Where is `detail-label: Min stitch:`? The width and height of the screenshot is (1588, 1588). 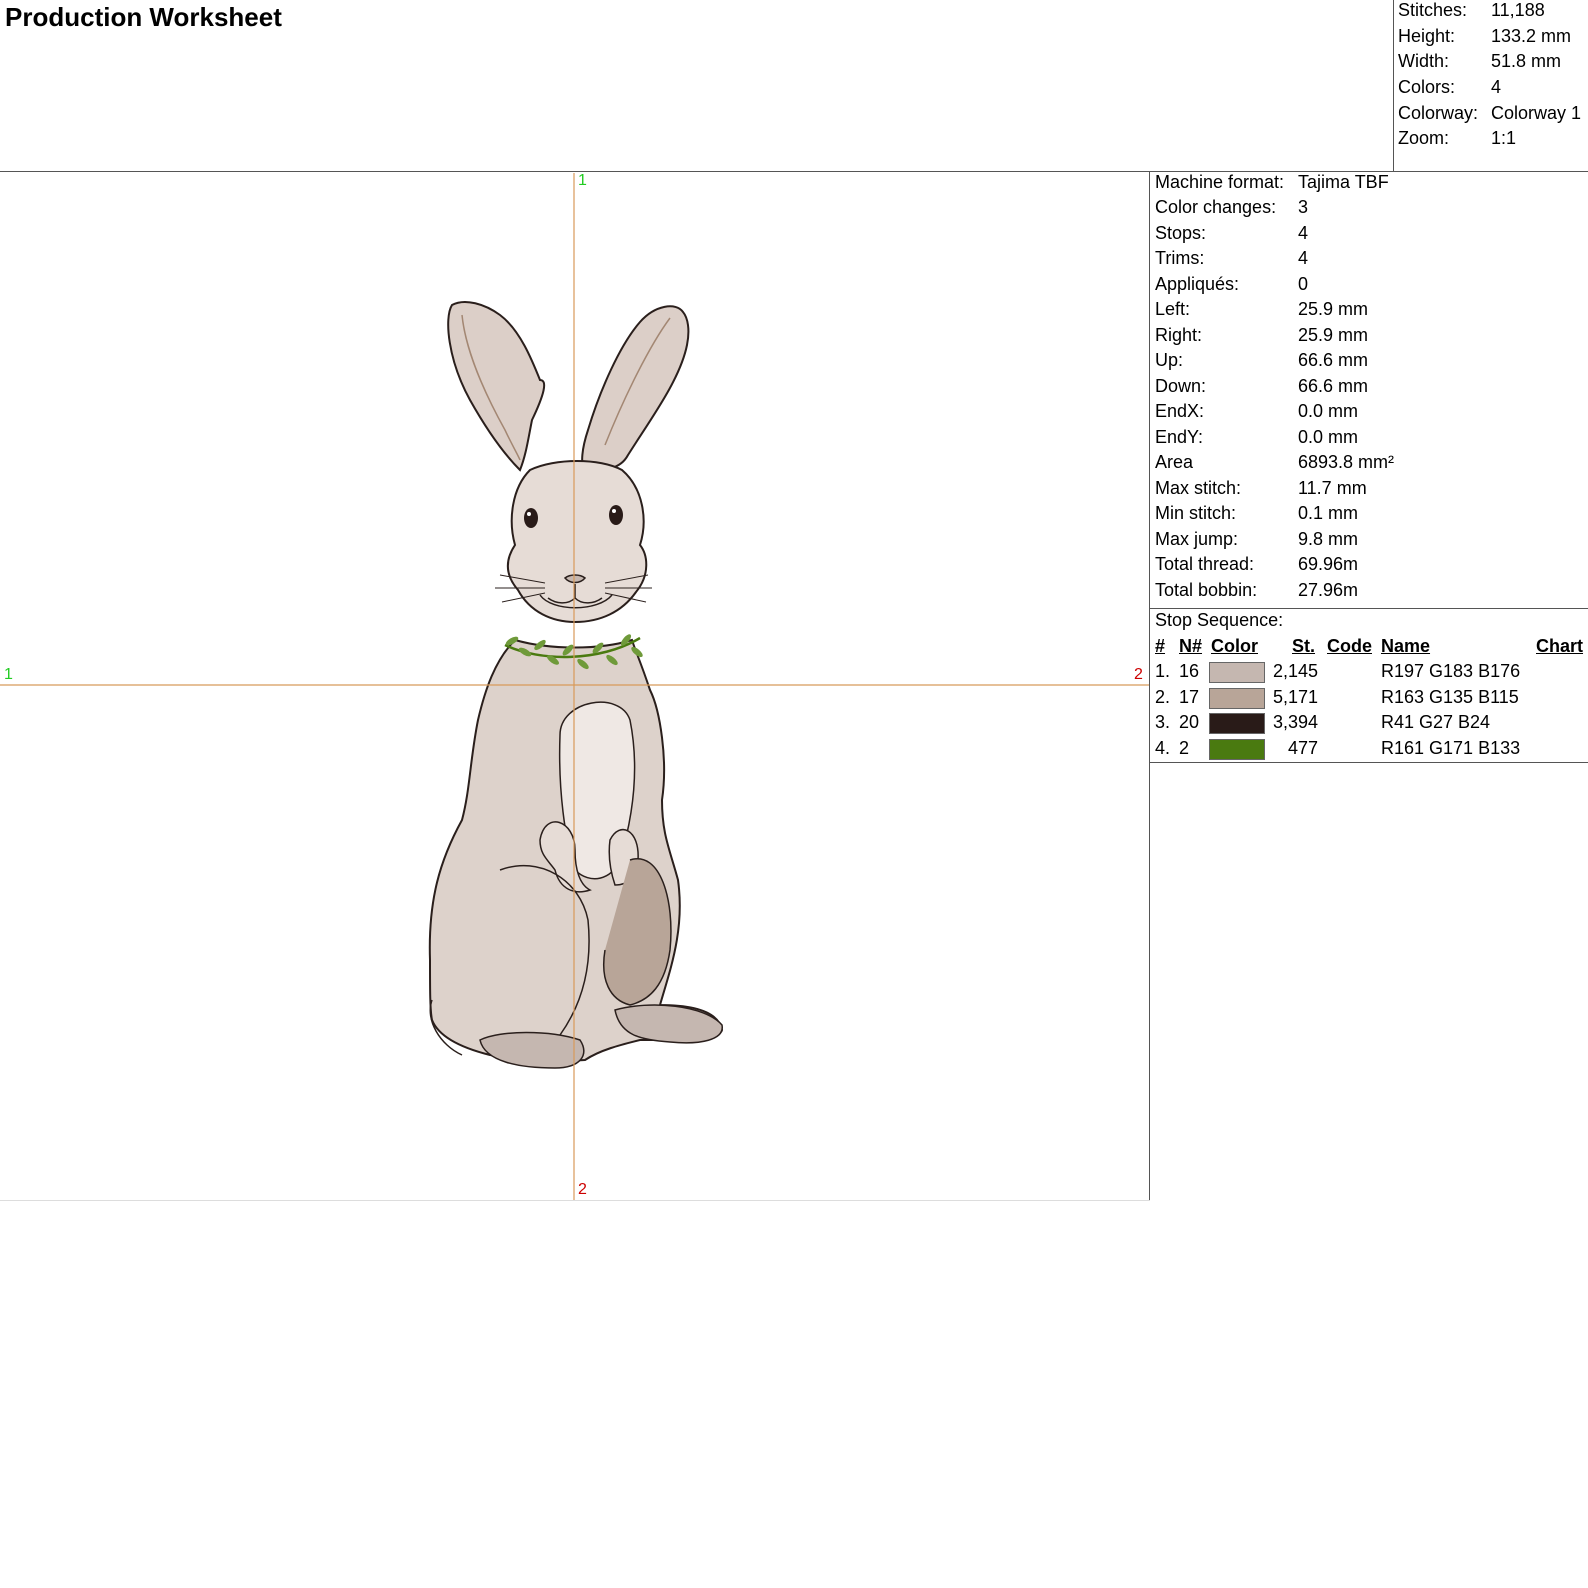
detail-label: Min stitch: is located at coordinates (1196, 513).